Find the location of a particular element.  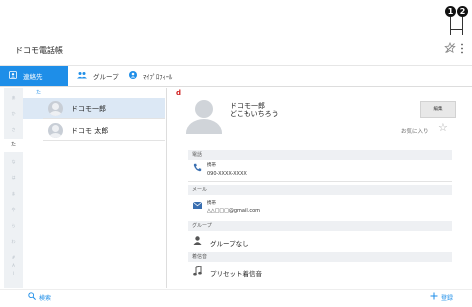

callout-2: 2 is located at coordinates (462, 11).